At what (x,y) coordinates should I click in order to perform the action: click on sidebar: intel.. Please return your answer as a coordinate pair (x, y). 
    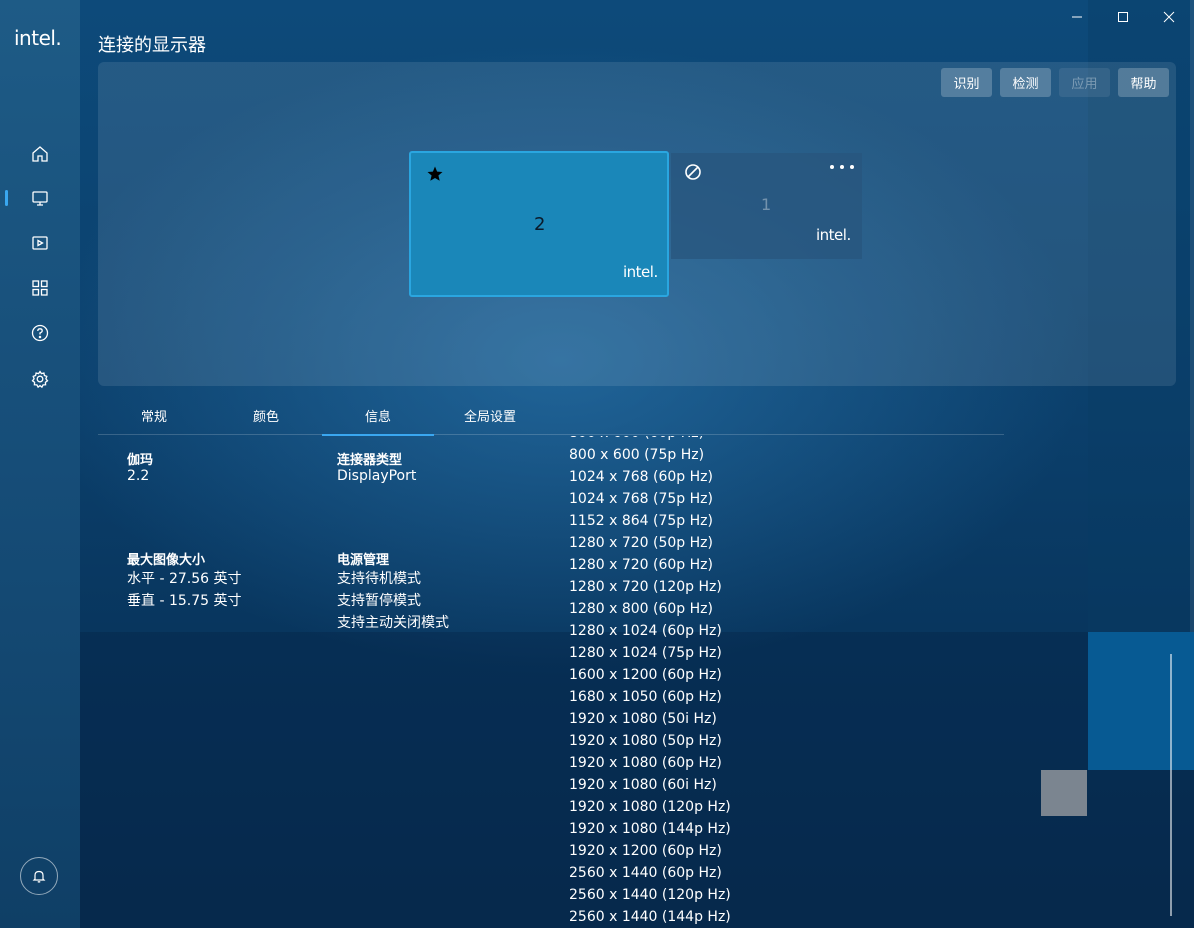
    Looking at the image, I should click on (40, 464).